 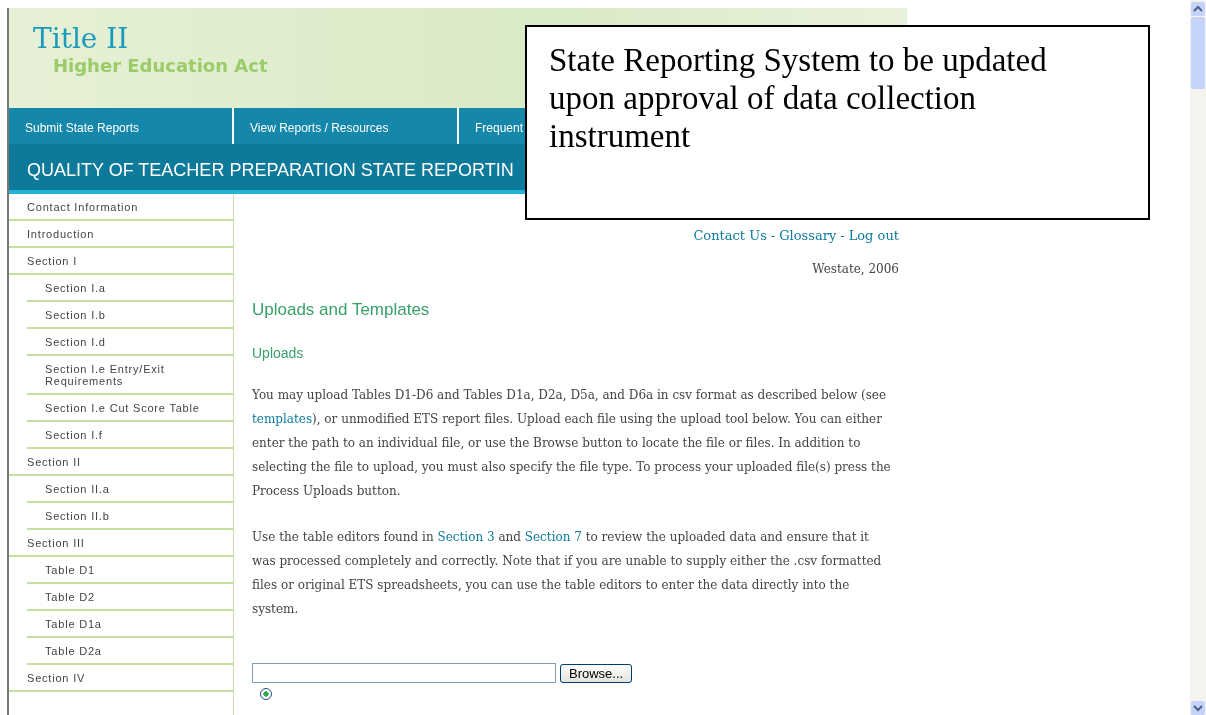 I want to click on state-year: Westate, 2006, so click(x=855, y=269).